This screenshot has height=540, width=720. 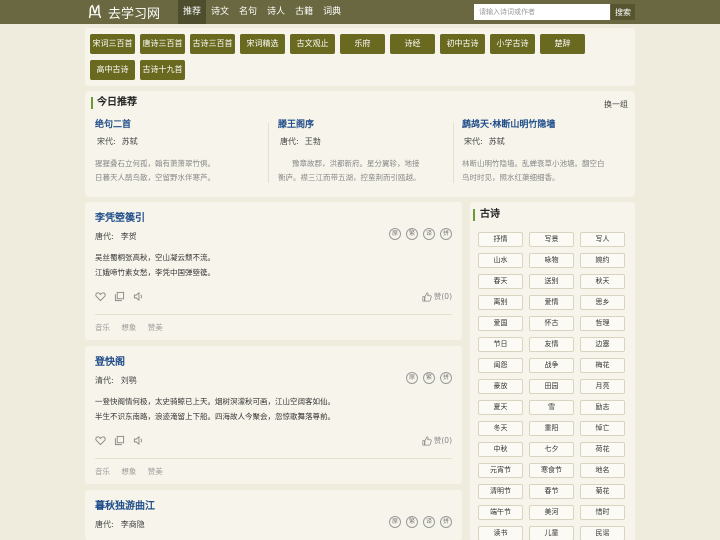 I want to click on change-group-link: 换一组, so click(x=616, y=104).